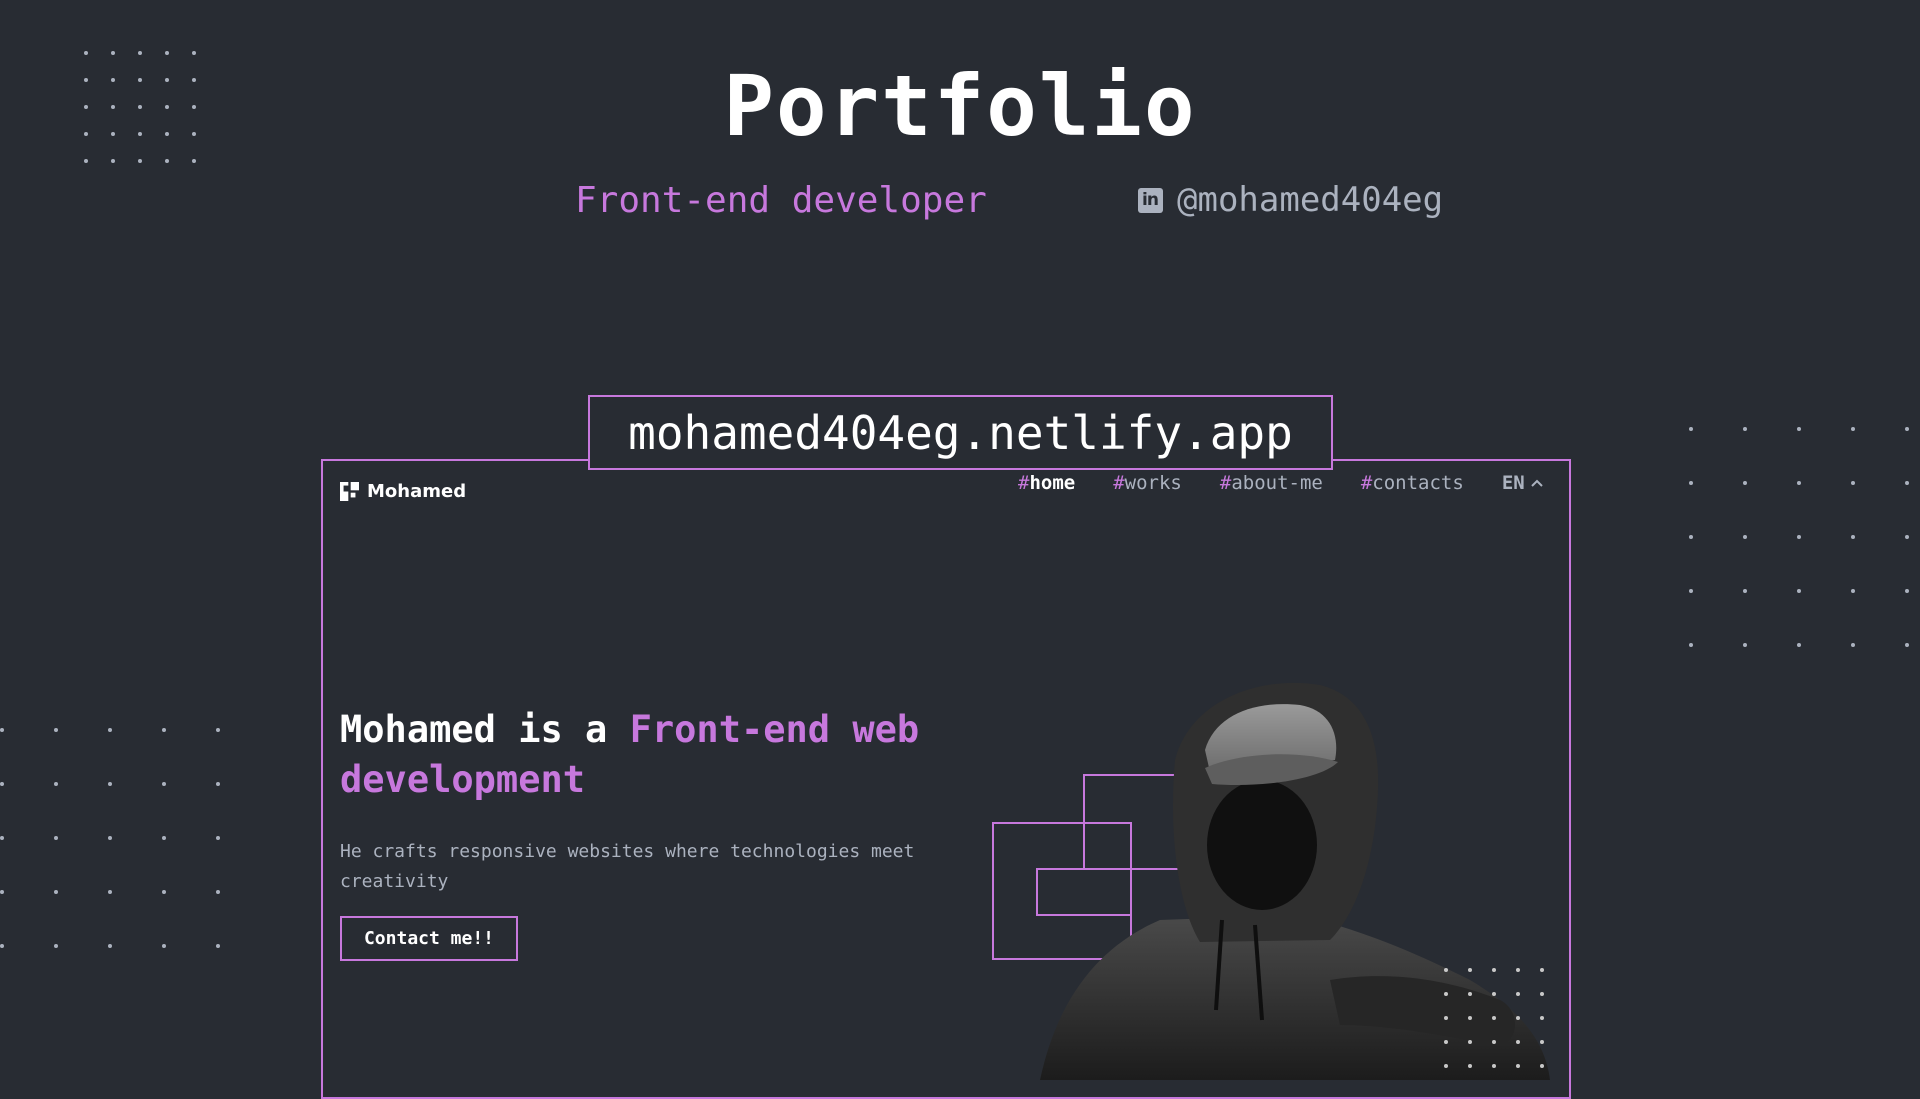 The image size is (1920, 1099). What do you see at coordinates (429, 938) in the screenshot?
I see `contact-me-button: Contact me!!` at bounding box center [429, 938].